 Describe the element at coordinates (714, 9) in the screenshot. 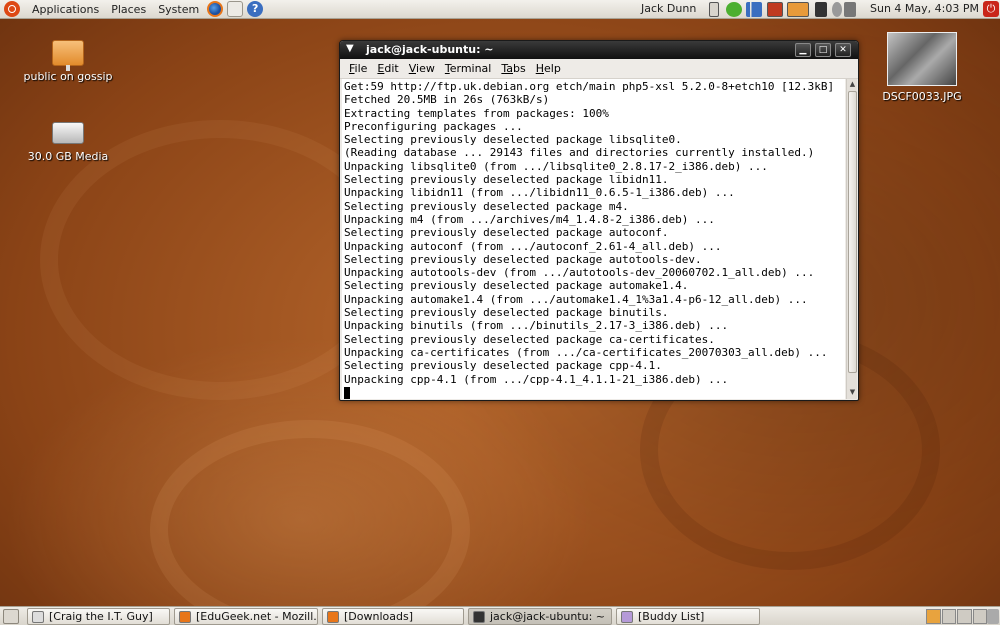

I see `battery-icon` at that location.